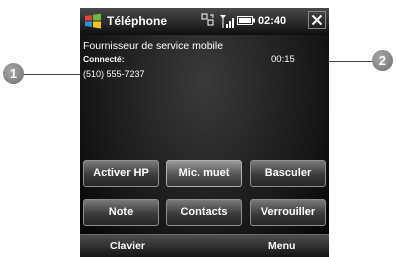  I want to click on speaker-button: Activer HP, so click(121, 173).